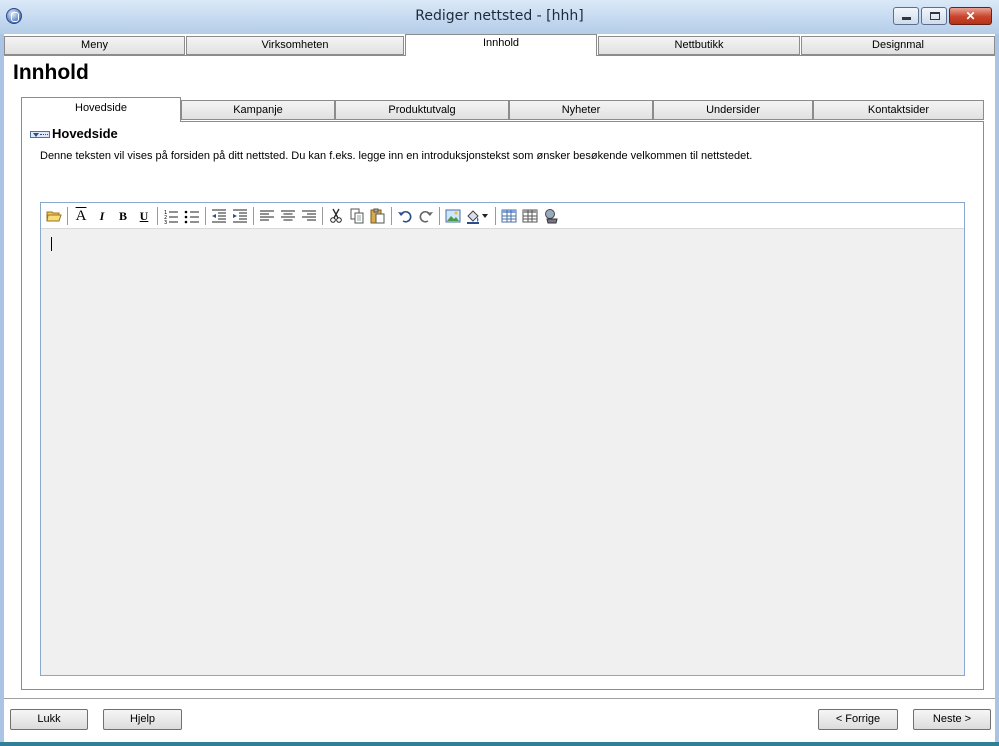 The height and width of the screenshot is (746, 999). What do you see at coordinates (898, 110) in the screenshot?
I see `subtab-kontaktsider: Kontaktsider` at bounding box center [898, 110].